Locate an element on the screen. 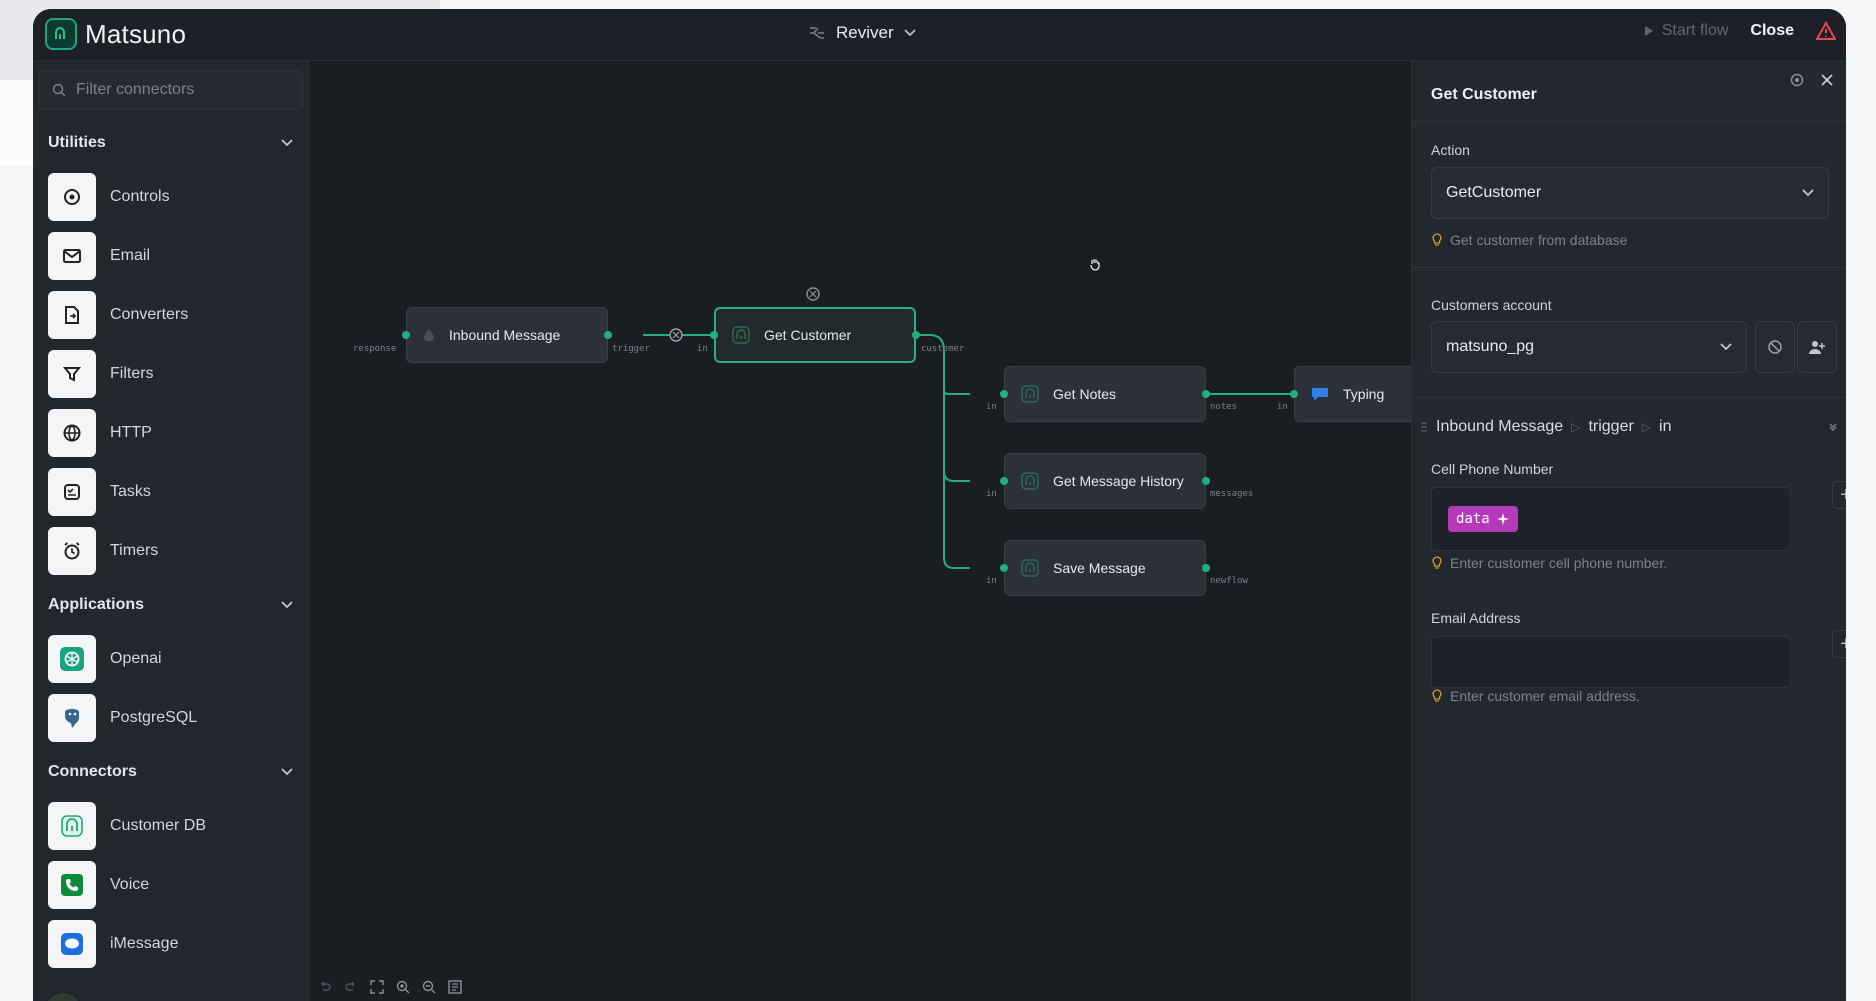  item-label: Converters is located at coordinates (149, 314).